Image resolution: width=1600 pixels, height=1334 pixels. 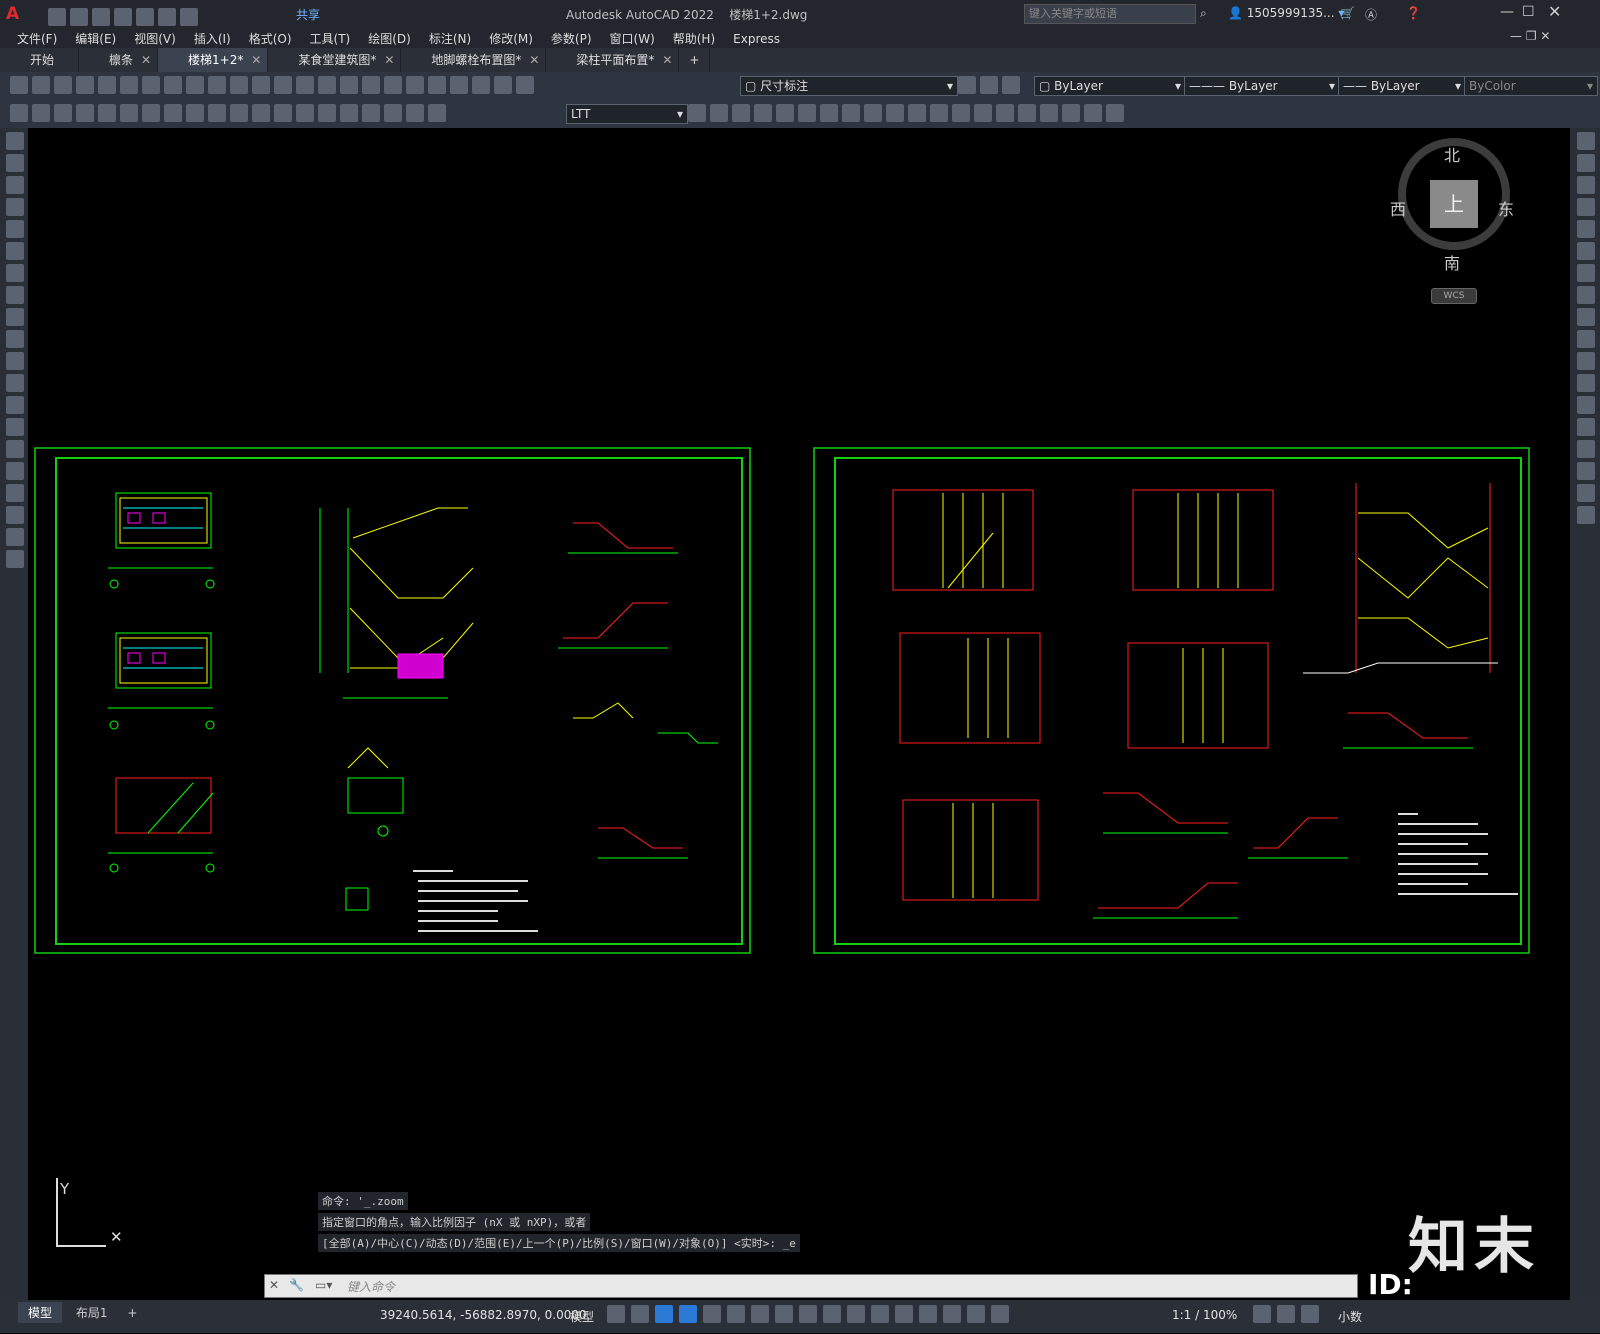 What do you see at coordinates (632, 38) in the screenshot?
I see `menu-item: 窗口(W)` at bounding box center [632, 38].